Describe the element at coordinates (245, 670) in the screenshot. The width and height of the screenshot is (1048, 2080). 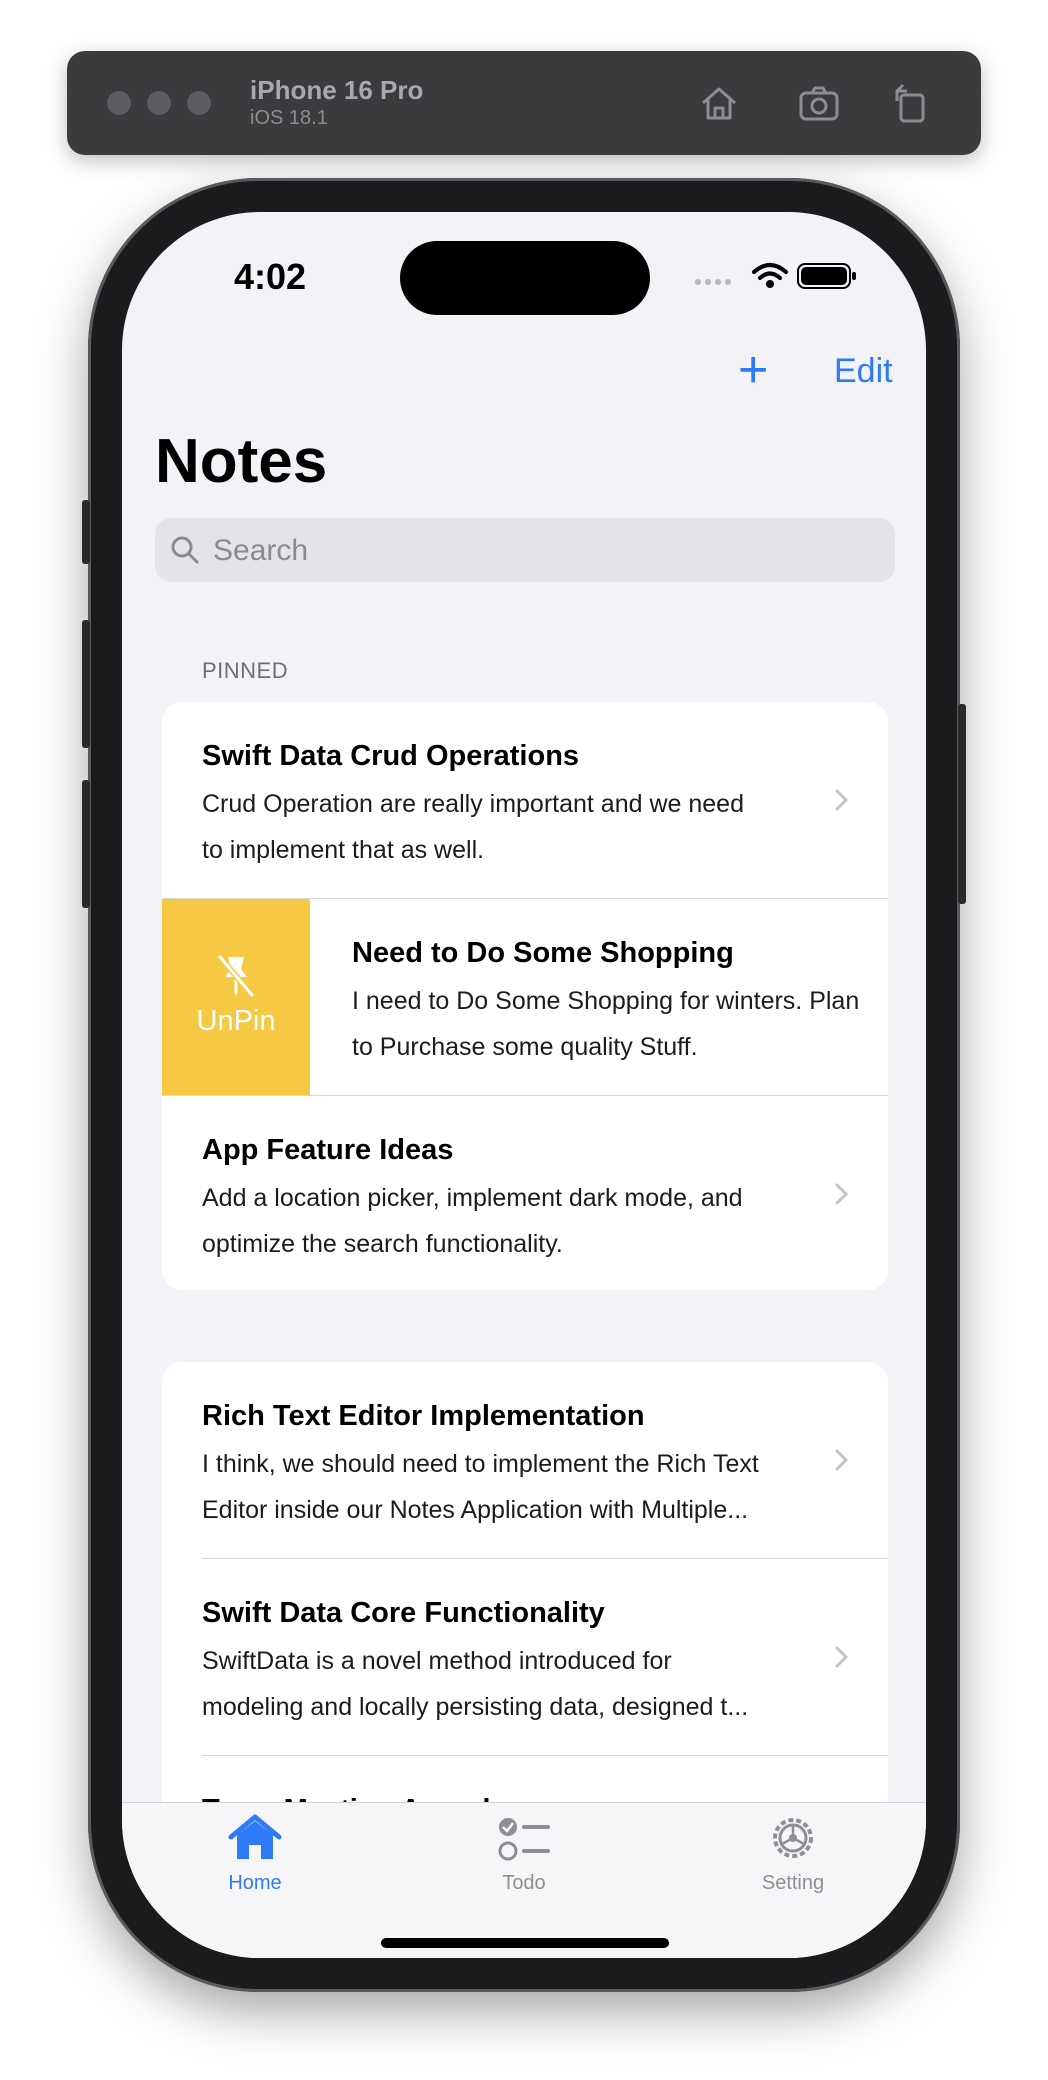
I see `pinned-section-header: PINNED` at that location.